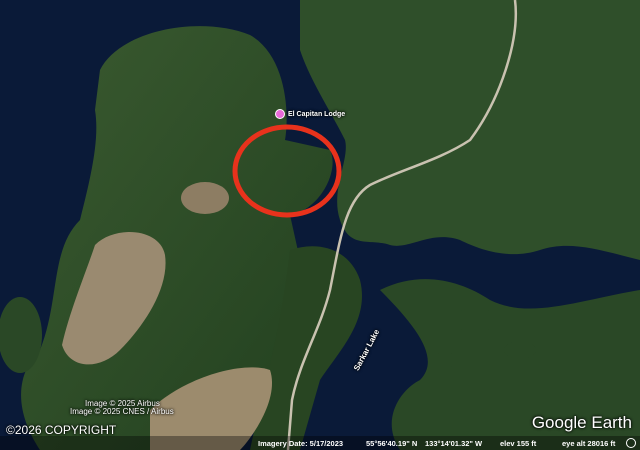 This screenshot has width=640, height=450. I want to click on longitude-readout: 133°14'01.32" W, so click(454, 443).